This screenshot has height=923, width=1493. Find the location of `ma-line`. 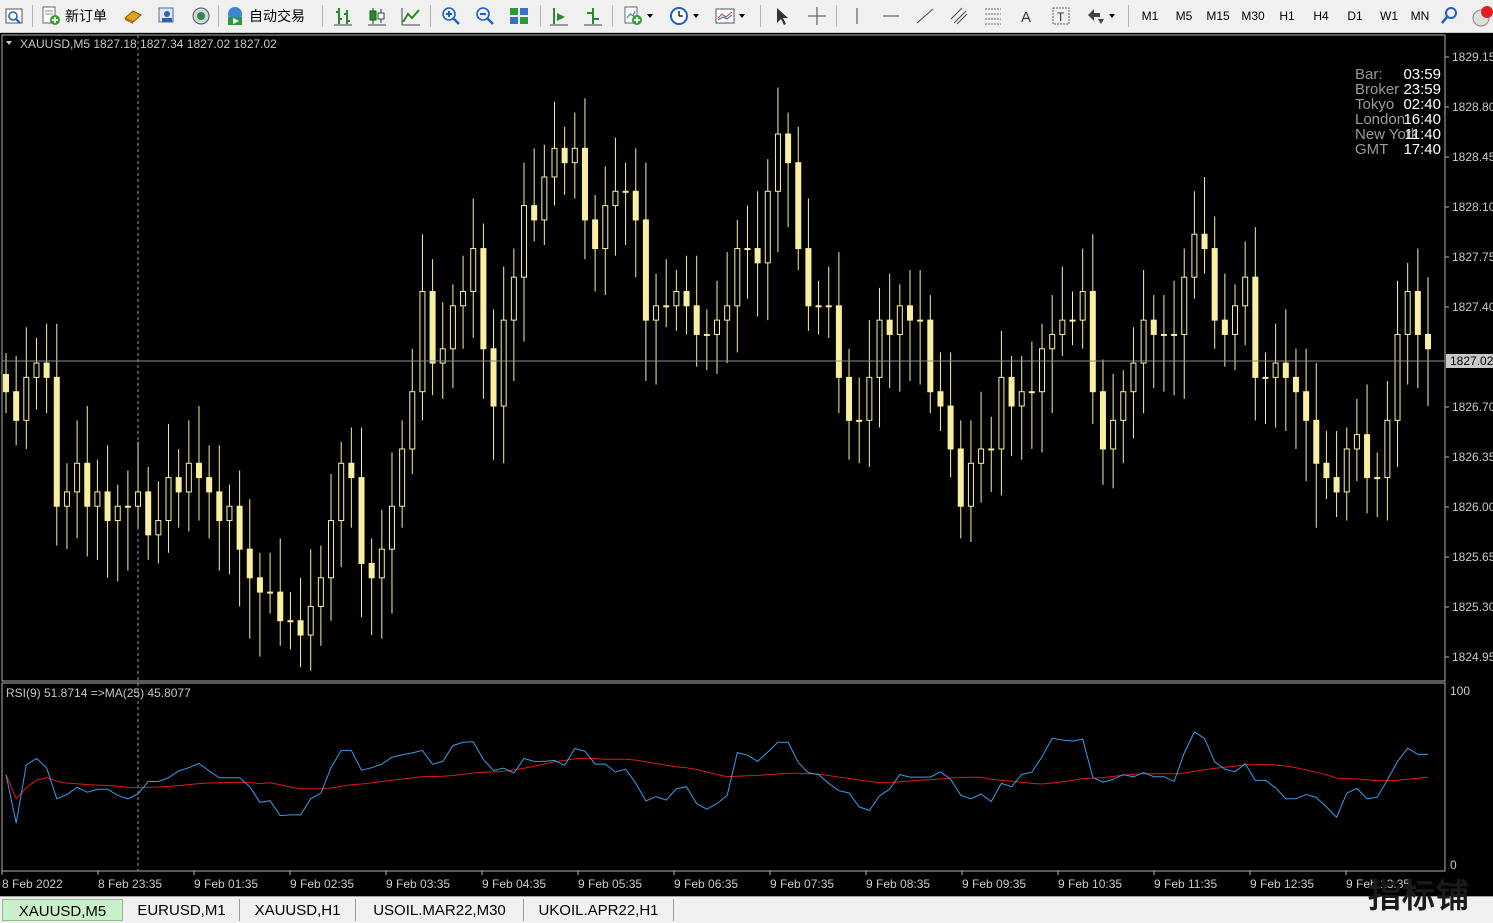

ma-line is located at coordinates (717, 778).